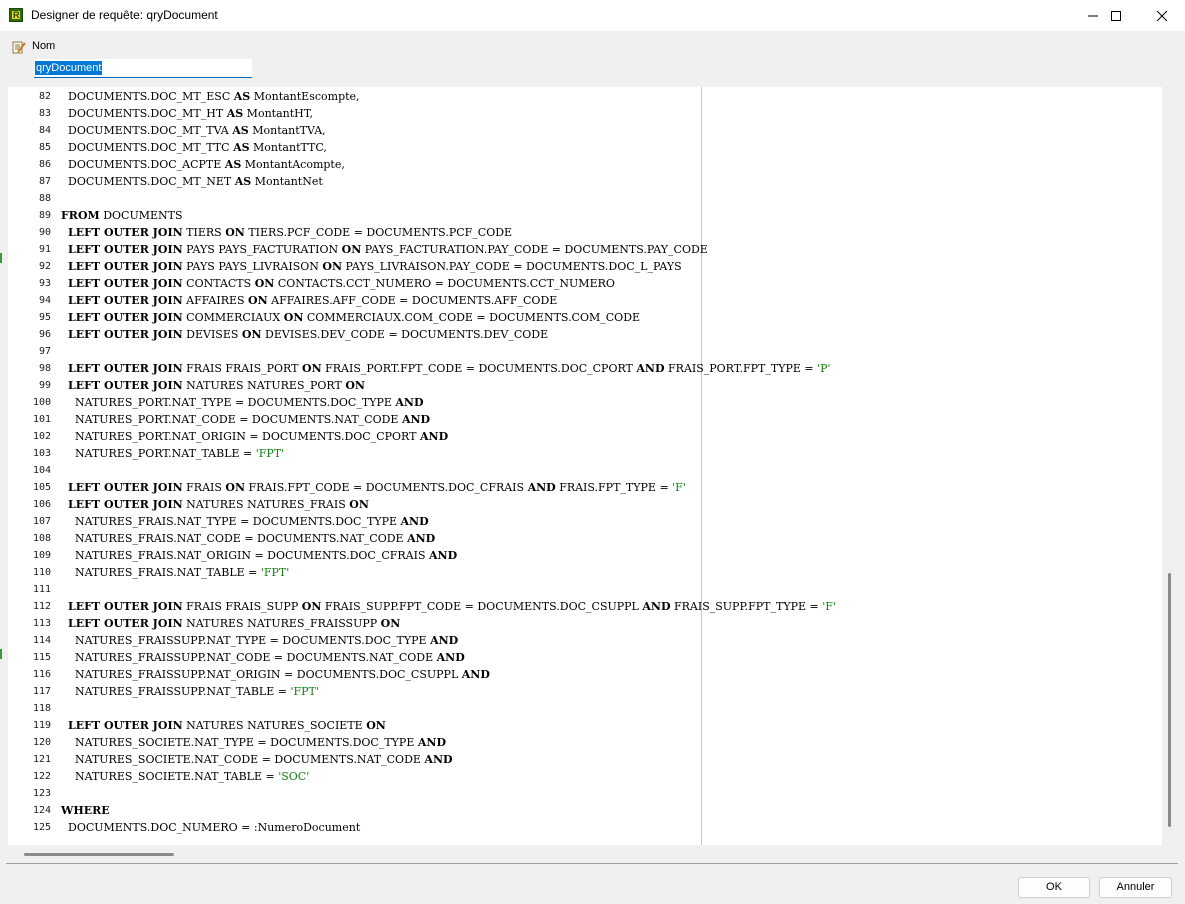 This screenshot has width=1185, height=904. I want to click on title-bar: Designer de requête: qryDocument, so click(592, 15).